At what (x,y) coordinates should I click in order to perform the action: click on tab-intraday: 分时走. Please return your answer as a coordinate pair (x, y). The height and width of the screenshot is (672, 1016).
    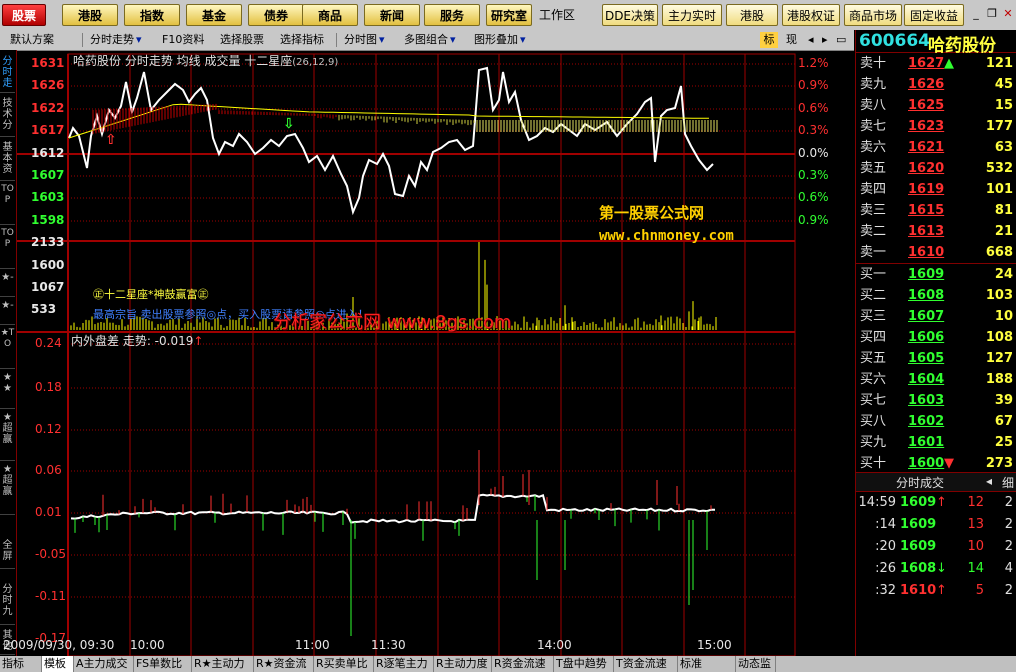
    Looking at the image, I should click on (7, 74).